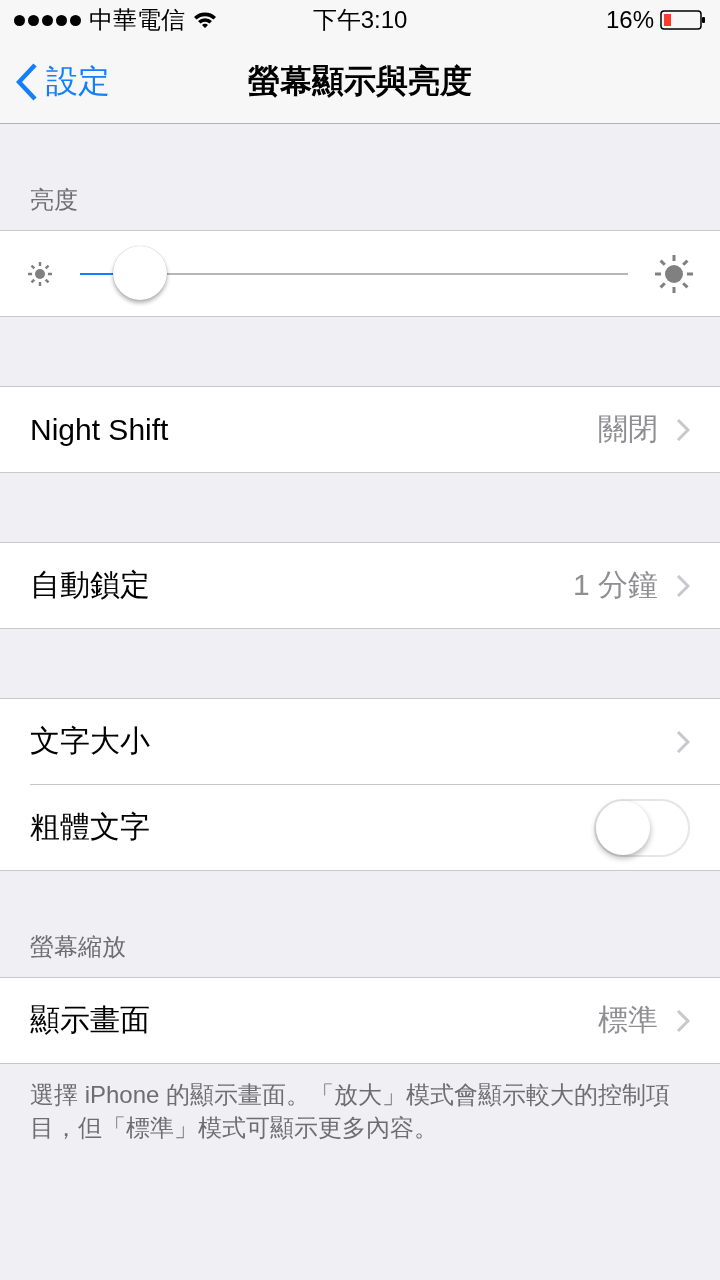 The width and height of the screenshot is (720, 1280). Describe the element at coordinates (137, 20) in the screenshot. I see `carrier-name: 中華電信` at that location.